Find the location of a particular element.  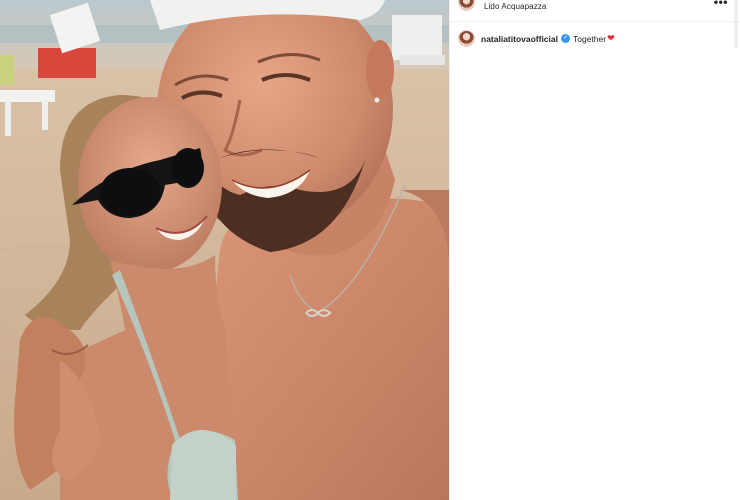

author-avatar is located at coordinates (466, 5).